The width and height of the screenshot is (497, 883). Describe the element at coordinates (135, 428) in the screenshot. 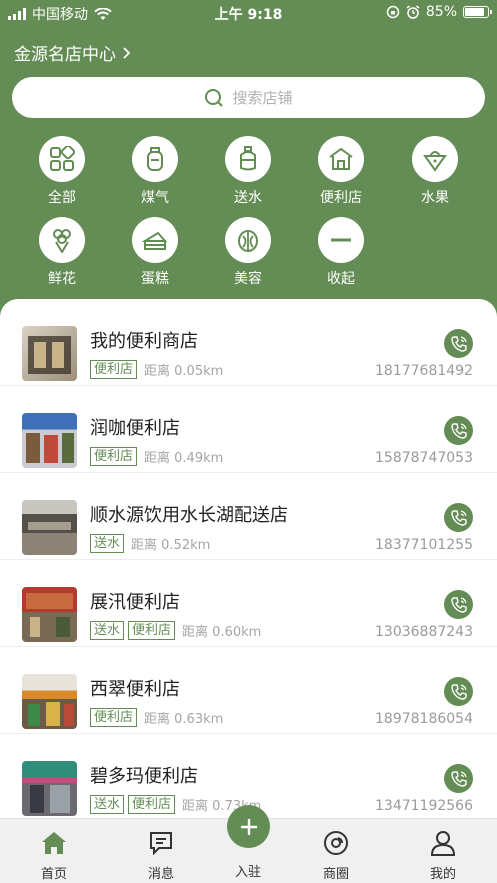

I see `store-name: 润咖便利店` at that location.